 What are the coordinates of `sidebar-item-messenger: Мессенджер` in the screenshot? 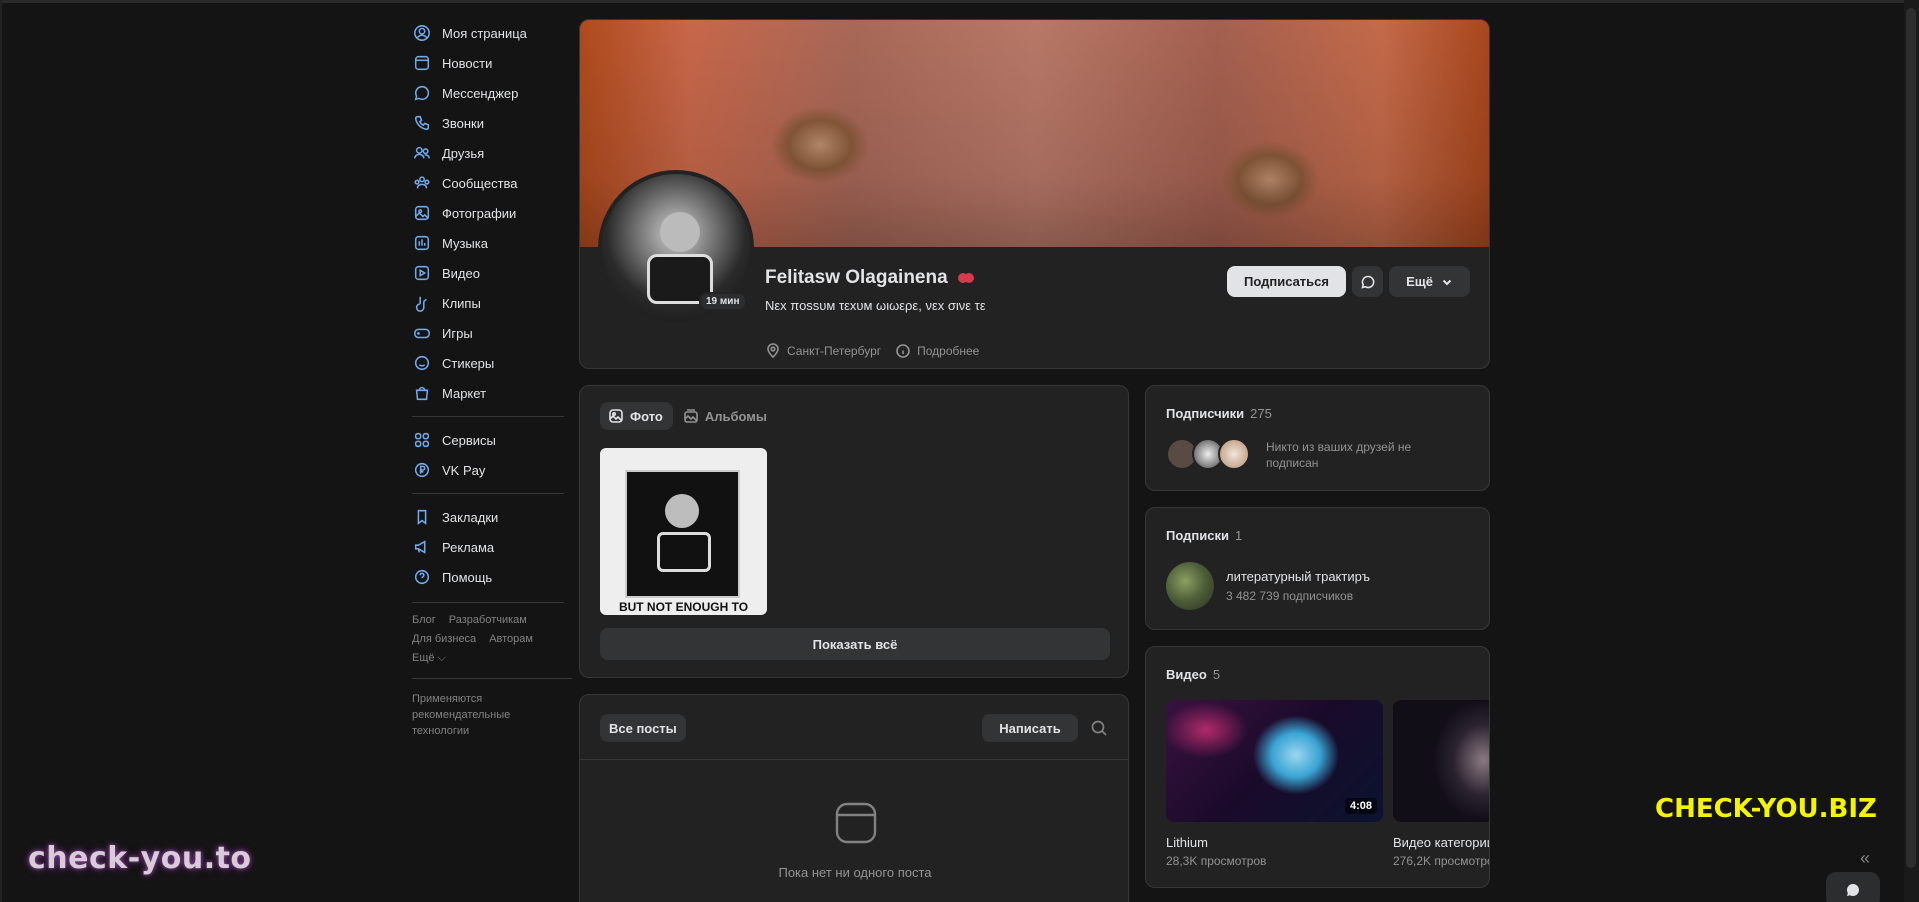 It's located at (492, 93).